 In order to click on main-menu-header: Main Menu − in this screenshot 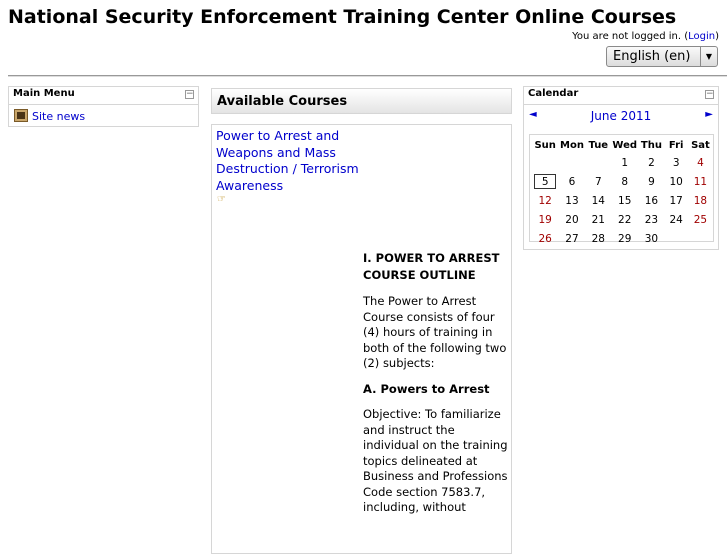, I will do `click(103, 96)`.